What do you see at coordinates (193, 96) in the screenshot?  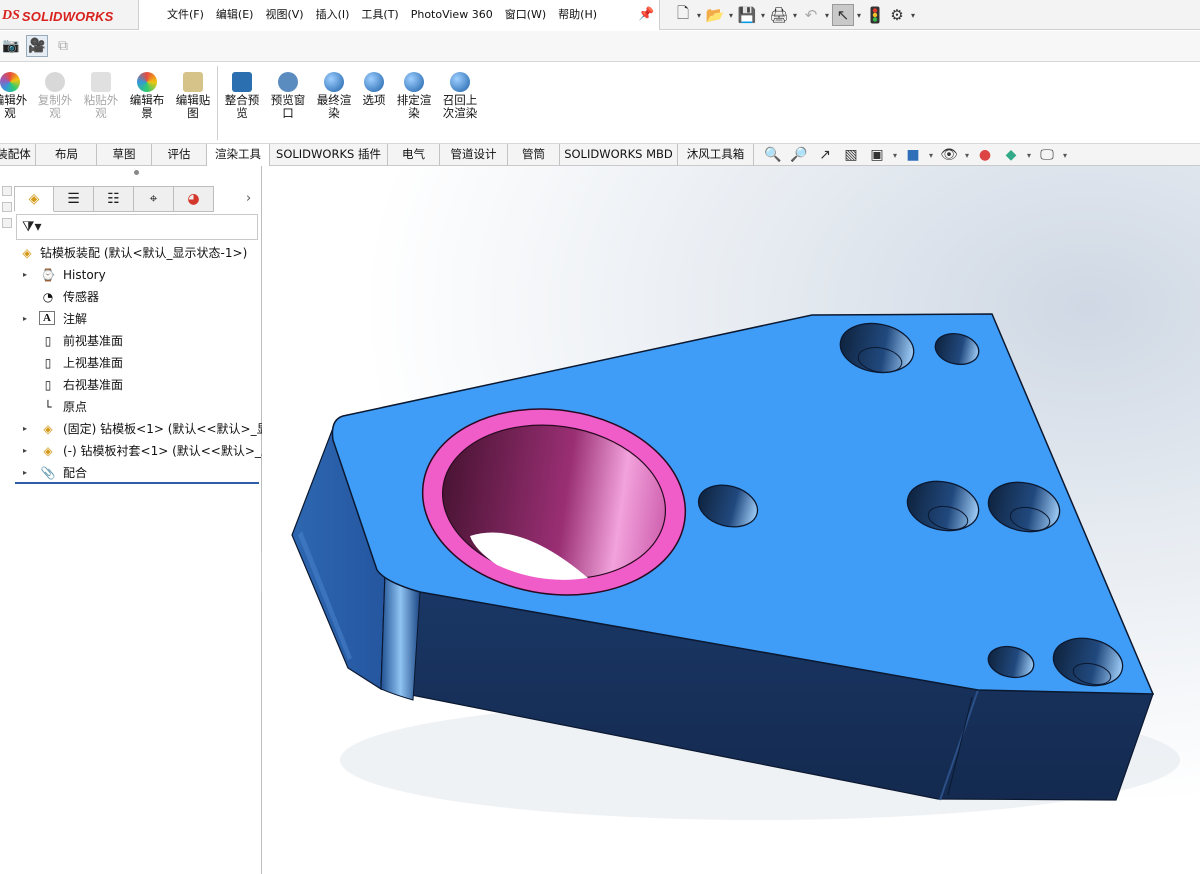 I see `edit-decal-button: 编辑贴 图` at bounding box center [193, 96].